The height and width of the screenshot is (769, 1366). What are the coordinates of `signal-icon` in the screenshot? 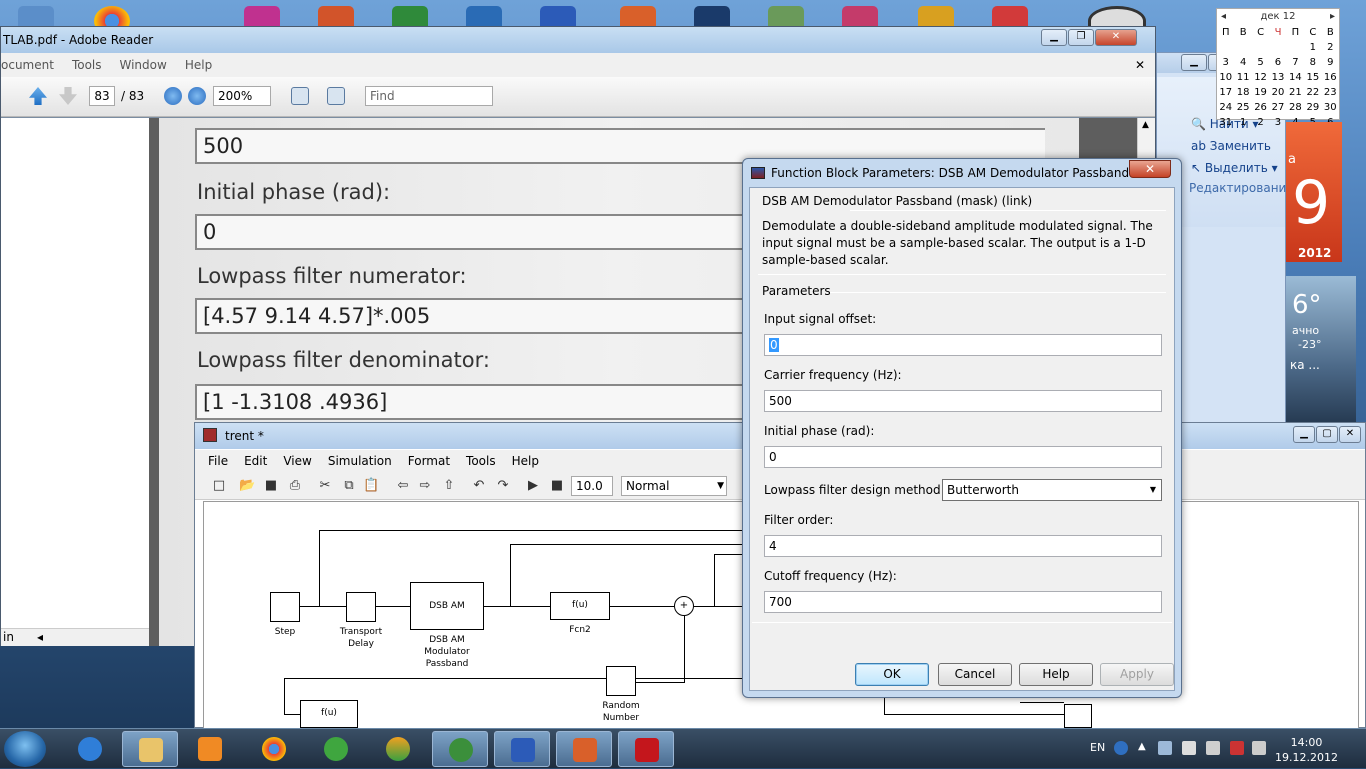 It's located at (1237, 748).